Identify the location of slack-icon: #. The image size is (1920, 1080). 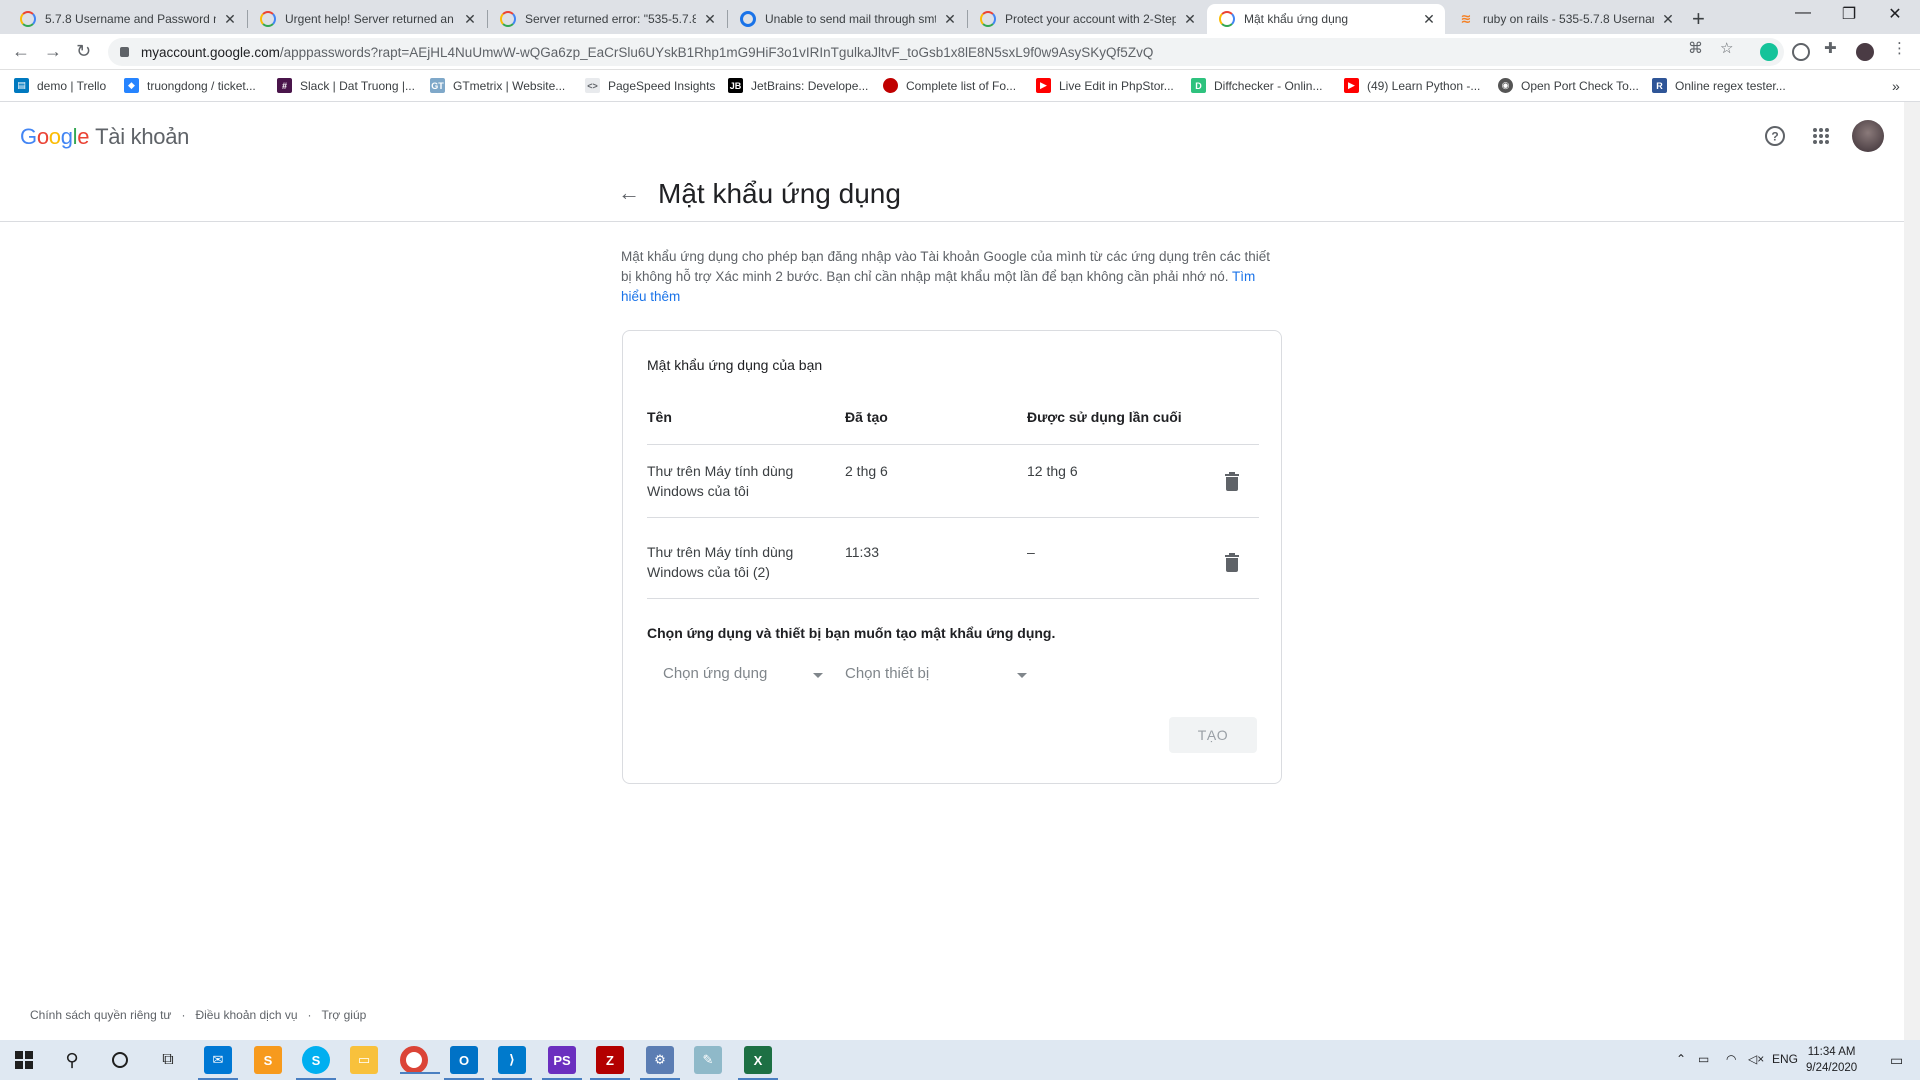
(284, 85).